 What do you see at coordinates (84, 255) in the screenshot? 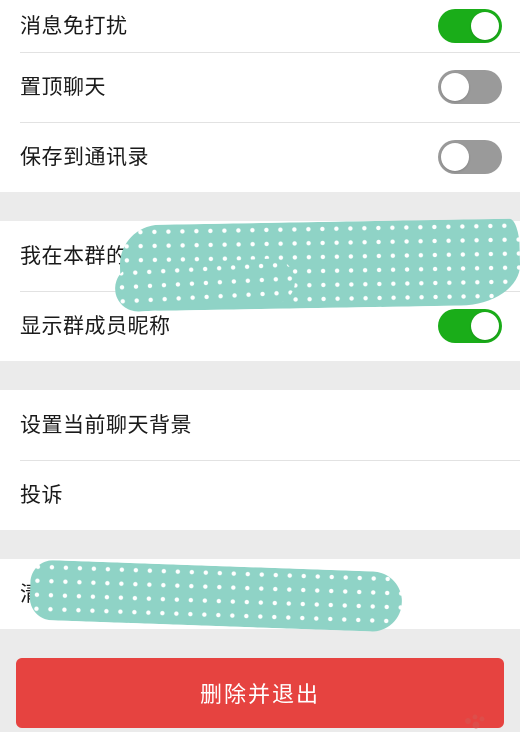
I see `my-group-nickname-label: 我在本群的昵` at bounding box center [84, 255].